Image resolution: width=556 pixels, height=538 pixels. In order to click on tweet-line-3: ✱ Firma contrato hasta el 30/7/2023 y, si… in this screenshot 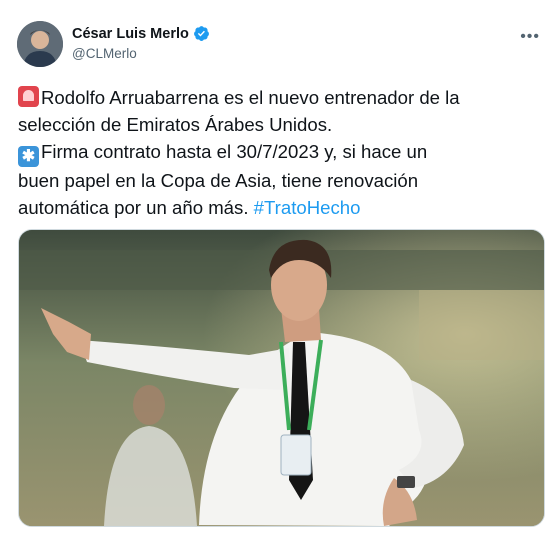, I will do `click(278, 152)`.